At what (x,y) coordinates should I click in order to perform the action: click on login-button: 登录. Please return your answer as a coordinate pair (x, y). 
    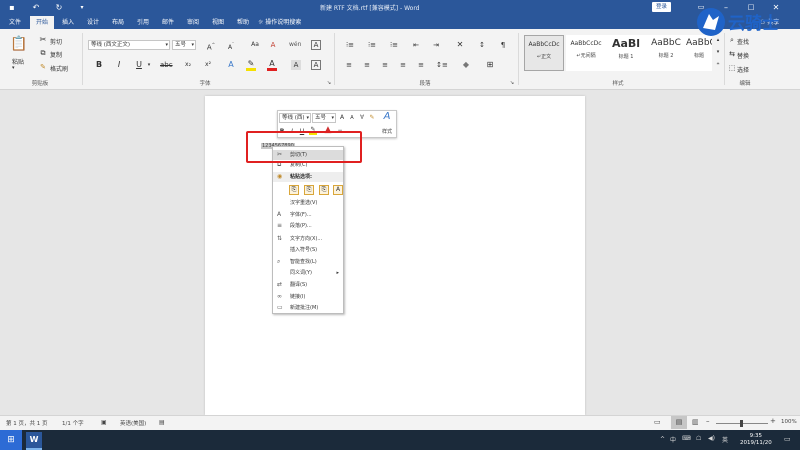
    Looking at the image, I should click on (662, 7).